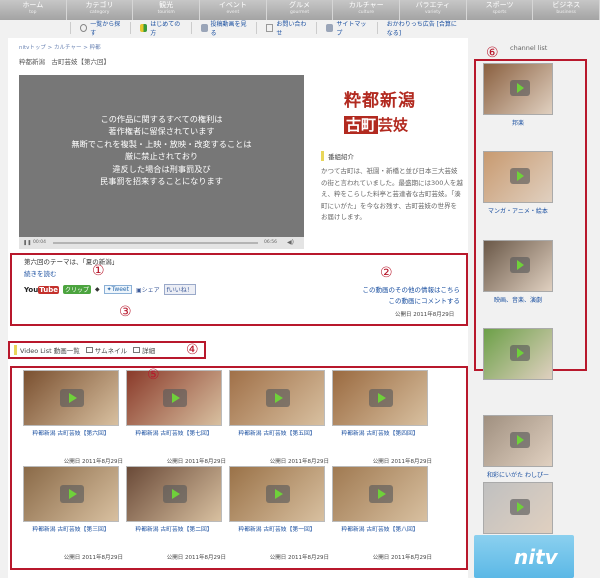 Image resolution: width=600 pixels, height=578 pixels. What do you see at coordinates (174, 528) in the screenshot?
I see `video-title-link: 粋都新潟 古町芸妓【第二回】` at bounding box center [174, 528].